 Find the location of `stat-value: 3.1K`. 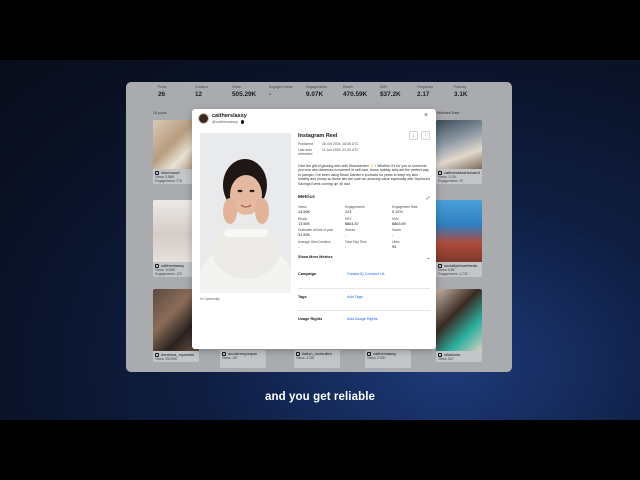

stat-value: 3.1K is located at coordinates (461, 94).